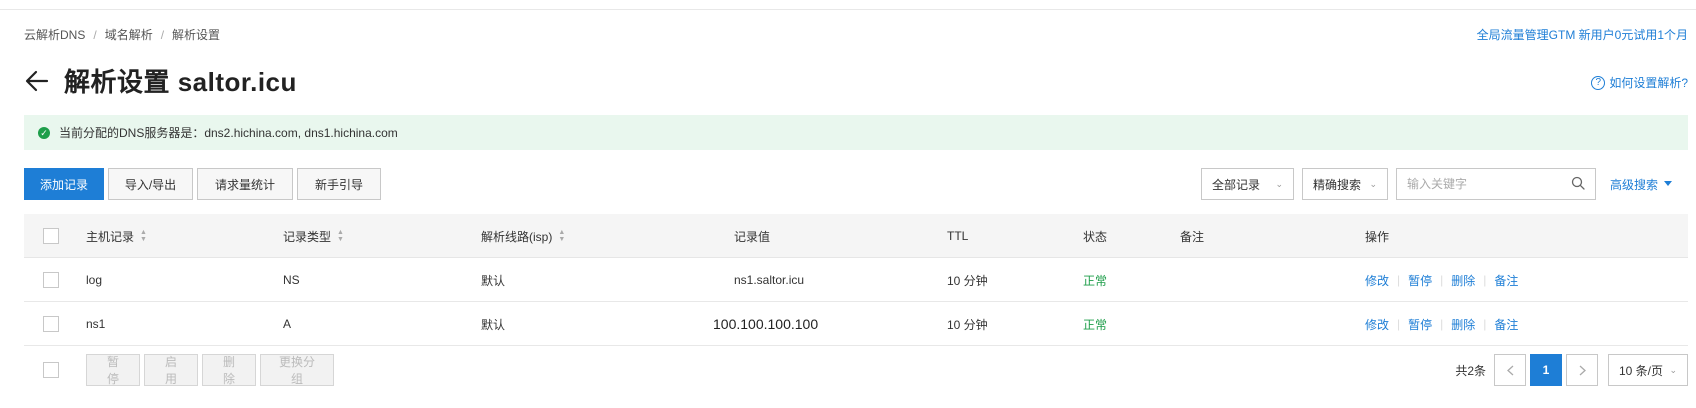 Image resolution: width=1696 pixels, height=408 pixels. What do you see at coordinates (129, 34) in the screenshot?
I see `breadcrumb-item-domain: 域名解析` at bounding box center [129, 34].